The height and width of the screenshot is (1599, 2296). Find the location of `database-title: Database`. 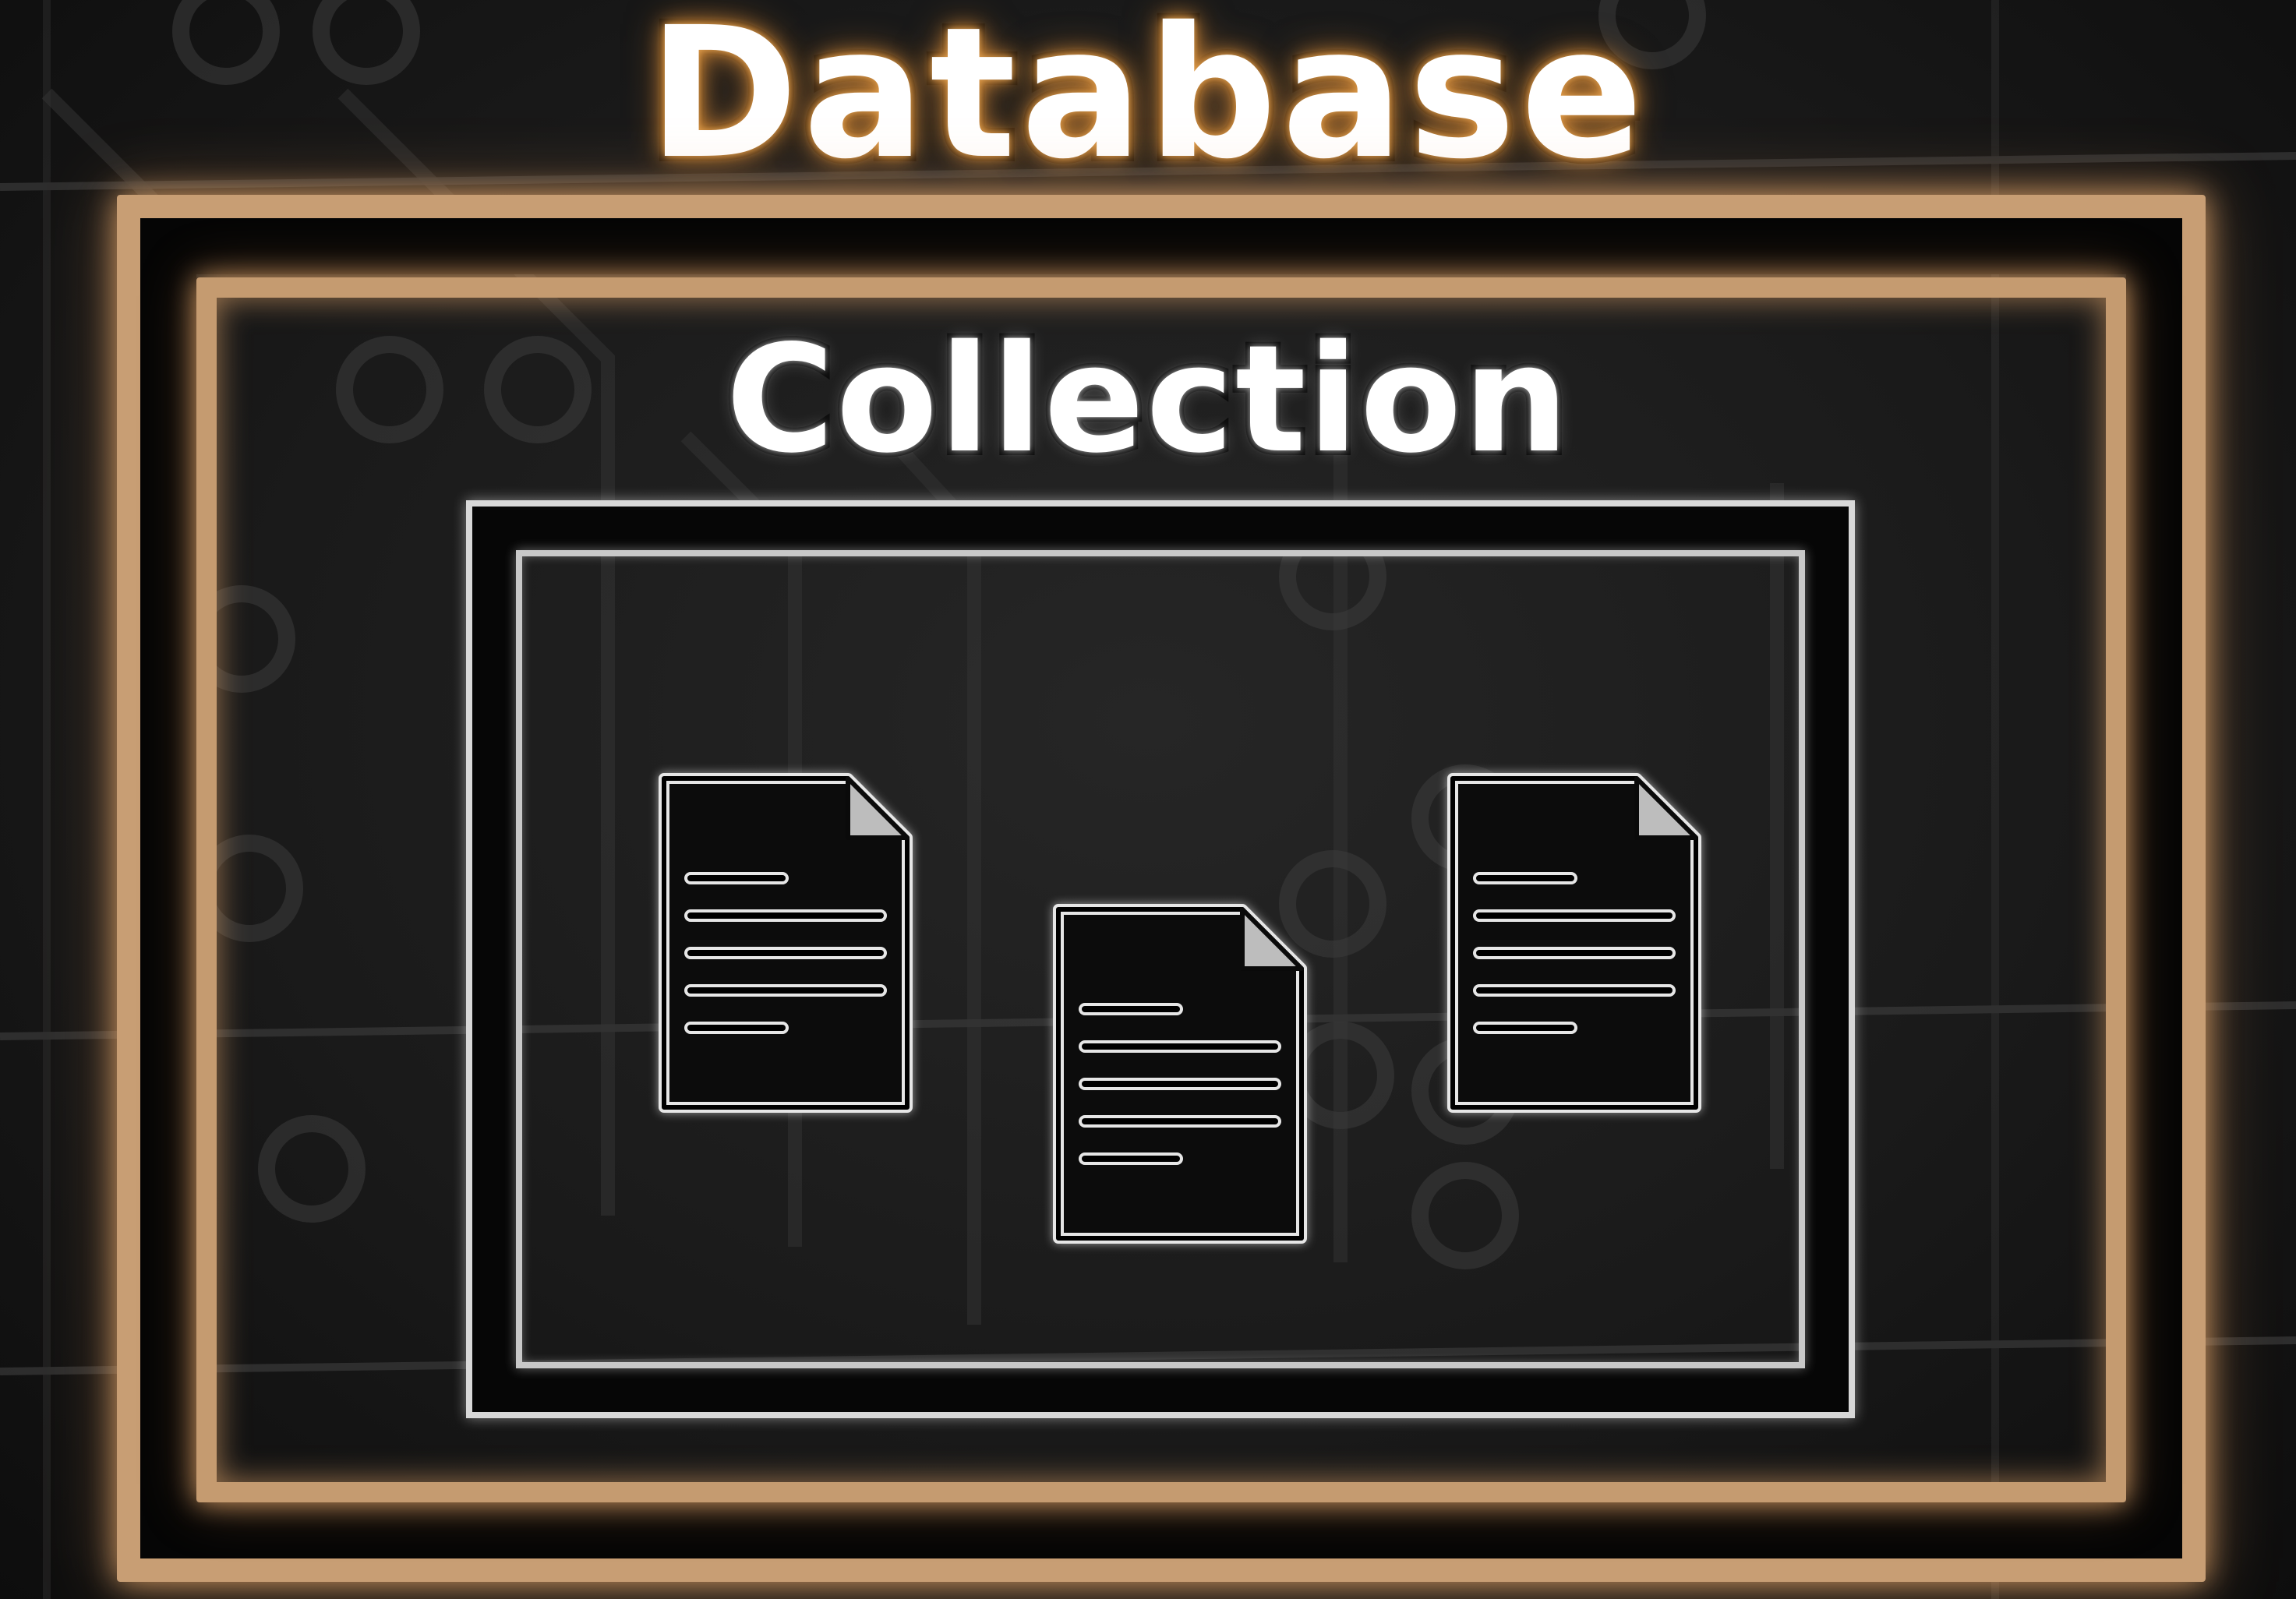

database-title: Database is located at coordinates (1146, 100).